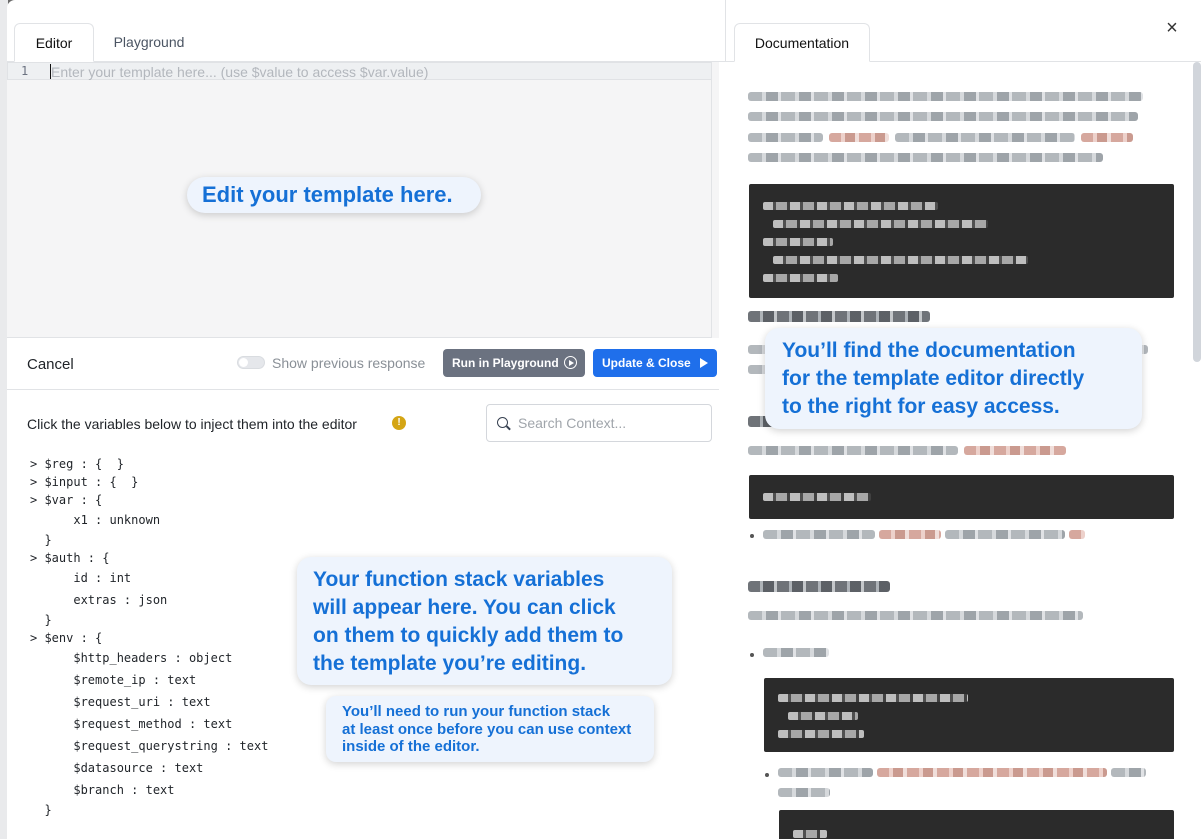 Image resolution: width=1201 pixels, height=839 pixels. What do you see at coordinates (704, 363) in the screenshot?
I see `play-icon` at bounding box center [704, 363].